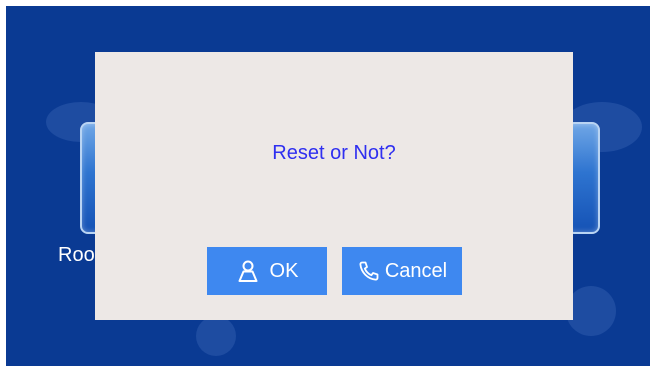 The image size is (656, 372). What do you see at coordinates (248, 271) in the screenshot?
I see `person-icon` at bounding box center [248, 271].